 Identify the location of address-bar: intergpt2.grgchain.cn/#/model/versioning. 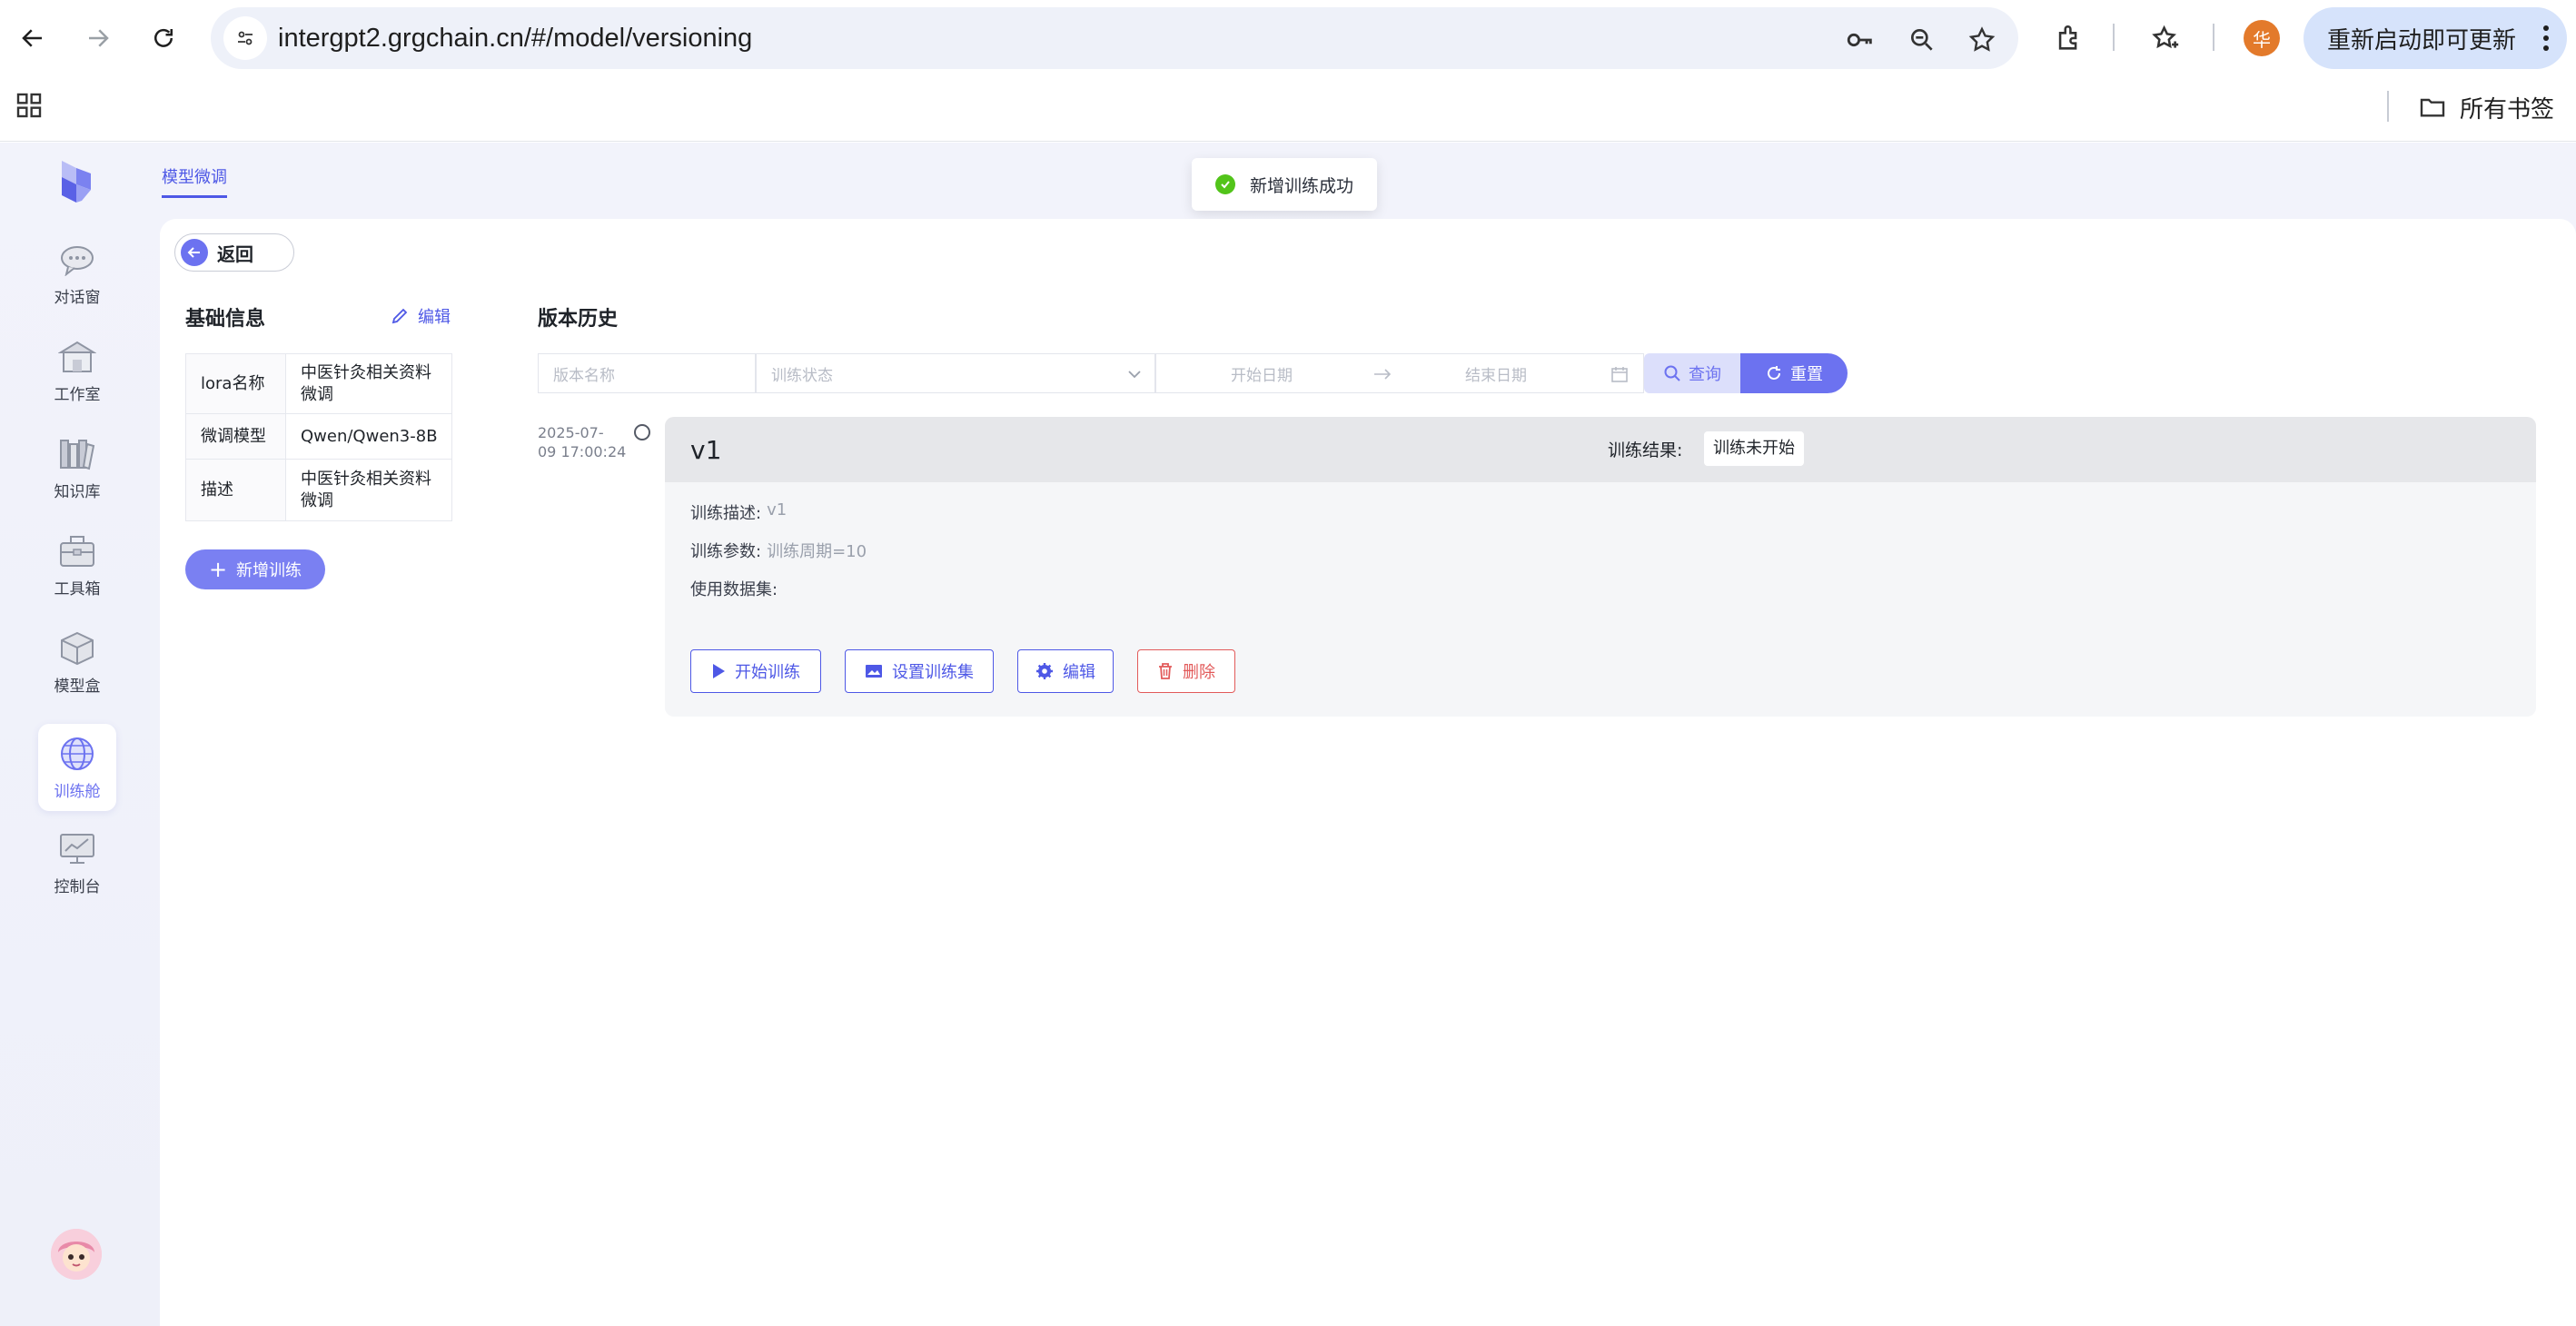
(1114, 38).